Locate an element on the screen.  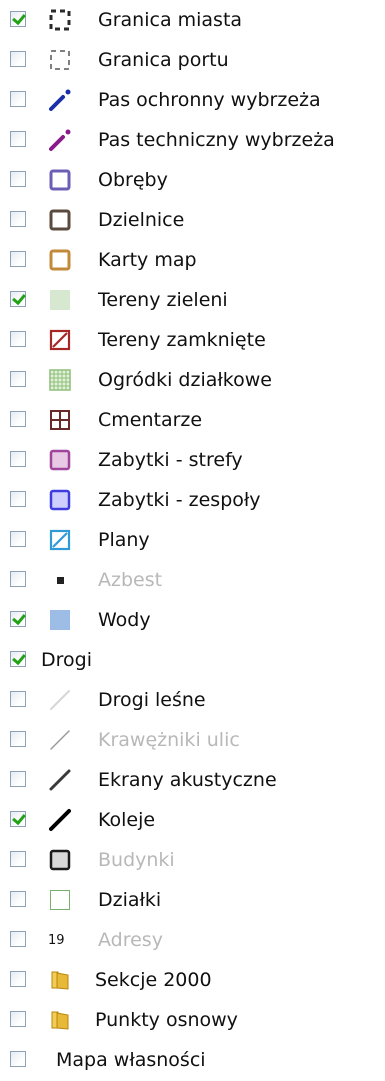
layer-label: Cmentarze is located at coordinates (150, 420).